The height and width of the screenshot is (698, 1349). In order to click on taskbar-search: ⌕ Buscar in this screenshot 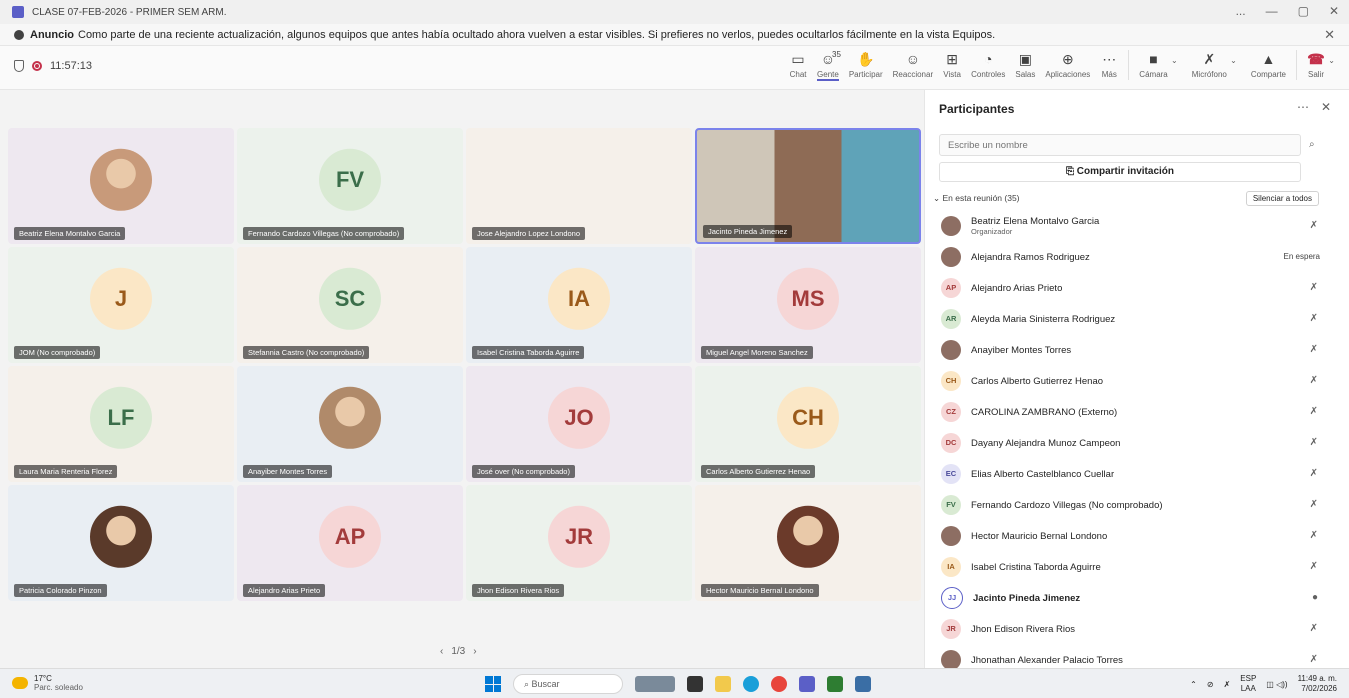, I will do `click(568, 684)`.